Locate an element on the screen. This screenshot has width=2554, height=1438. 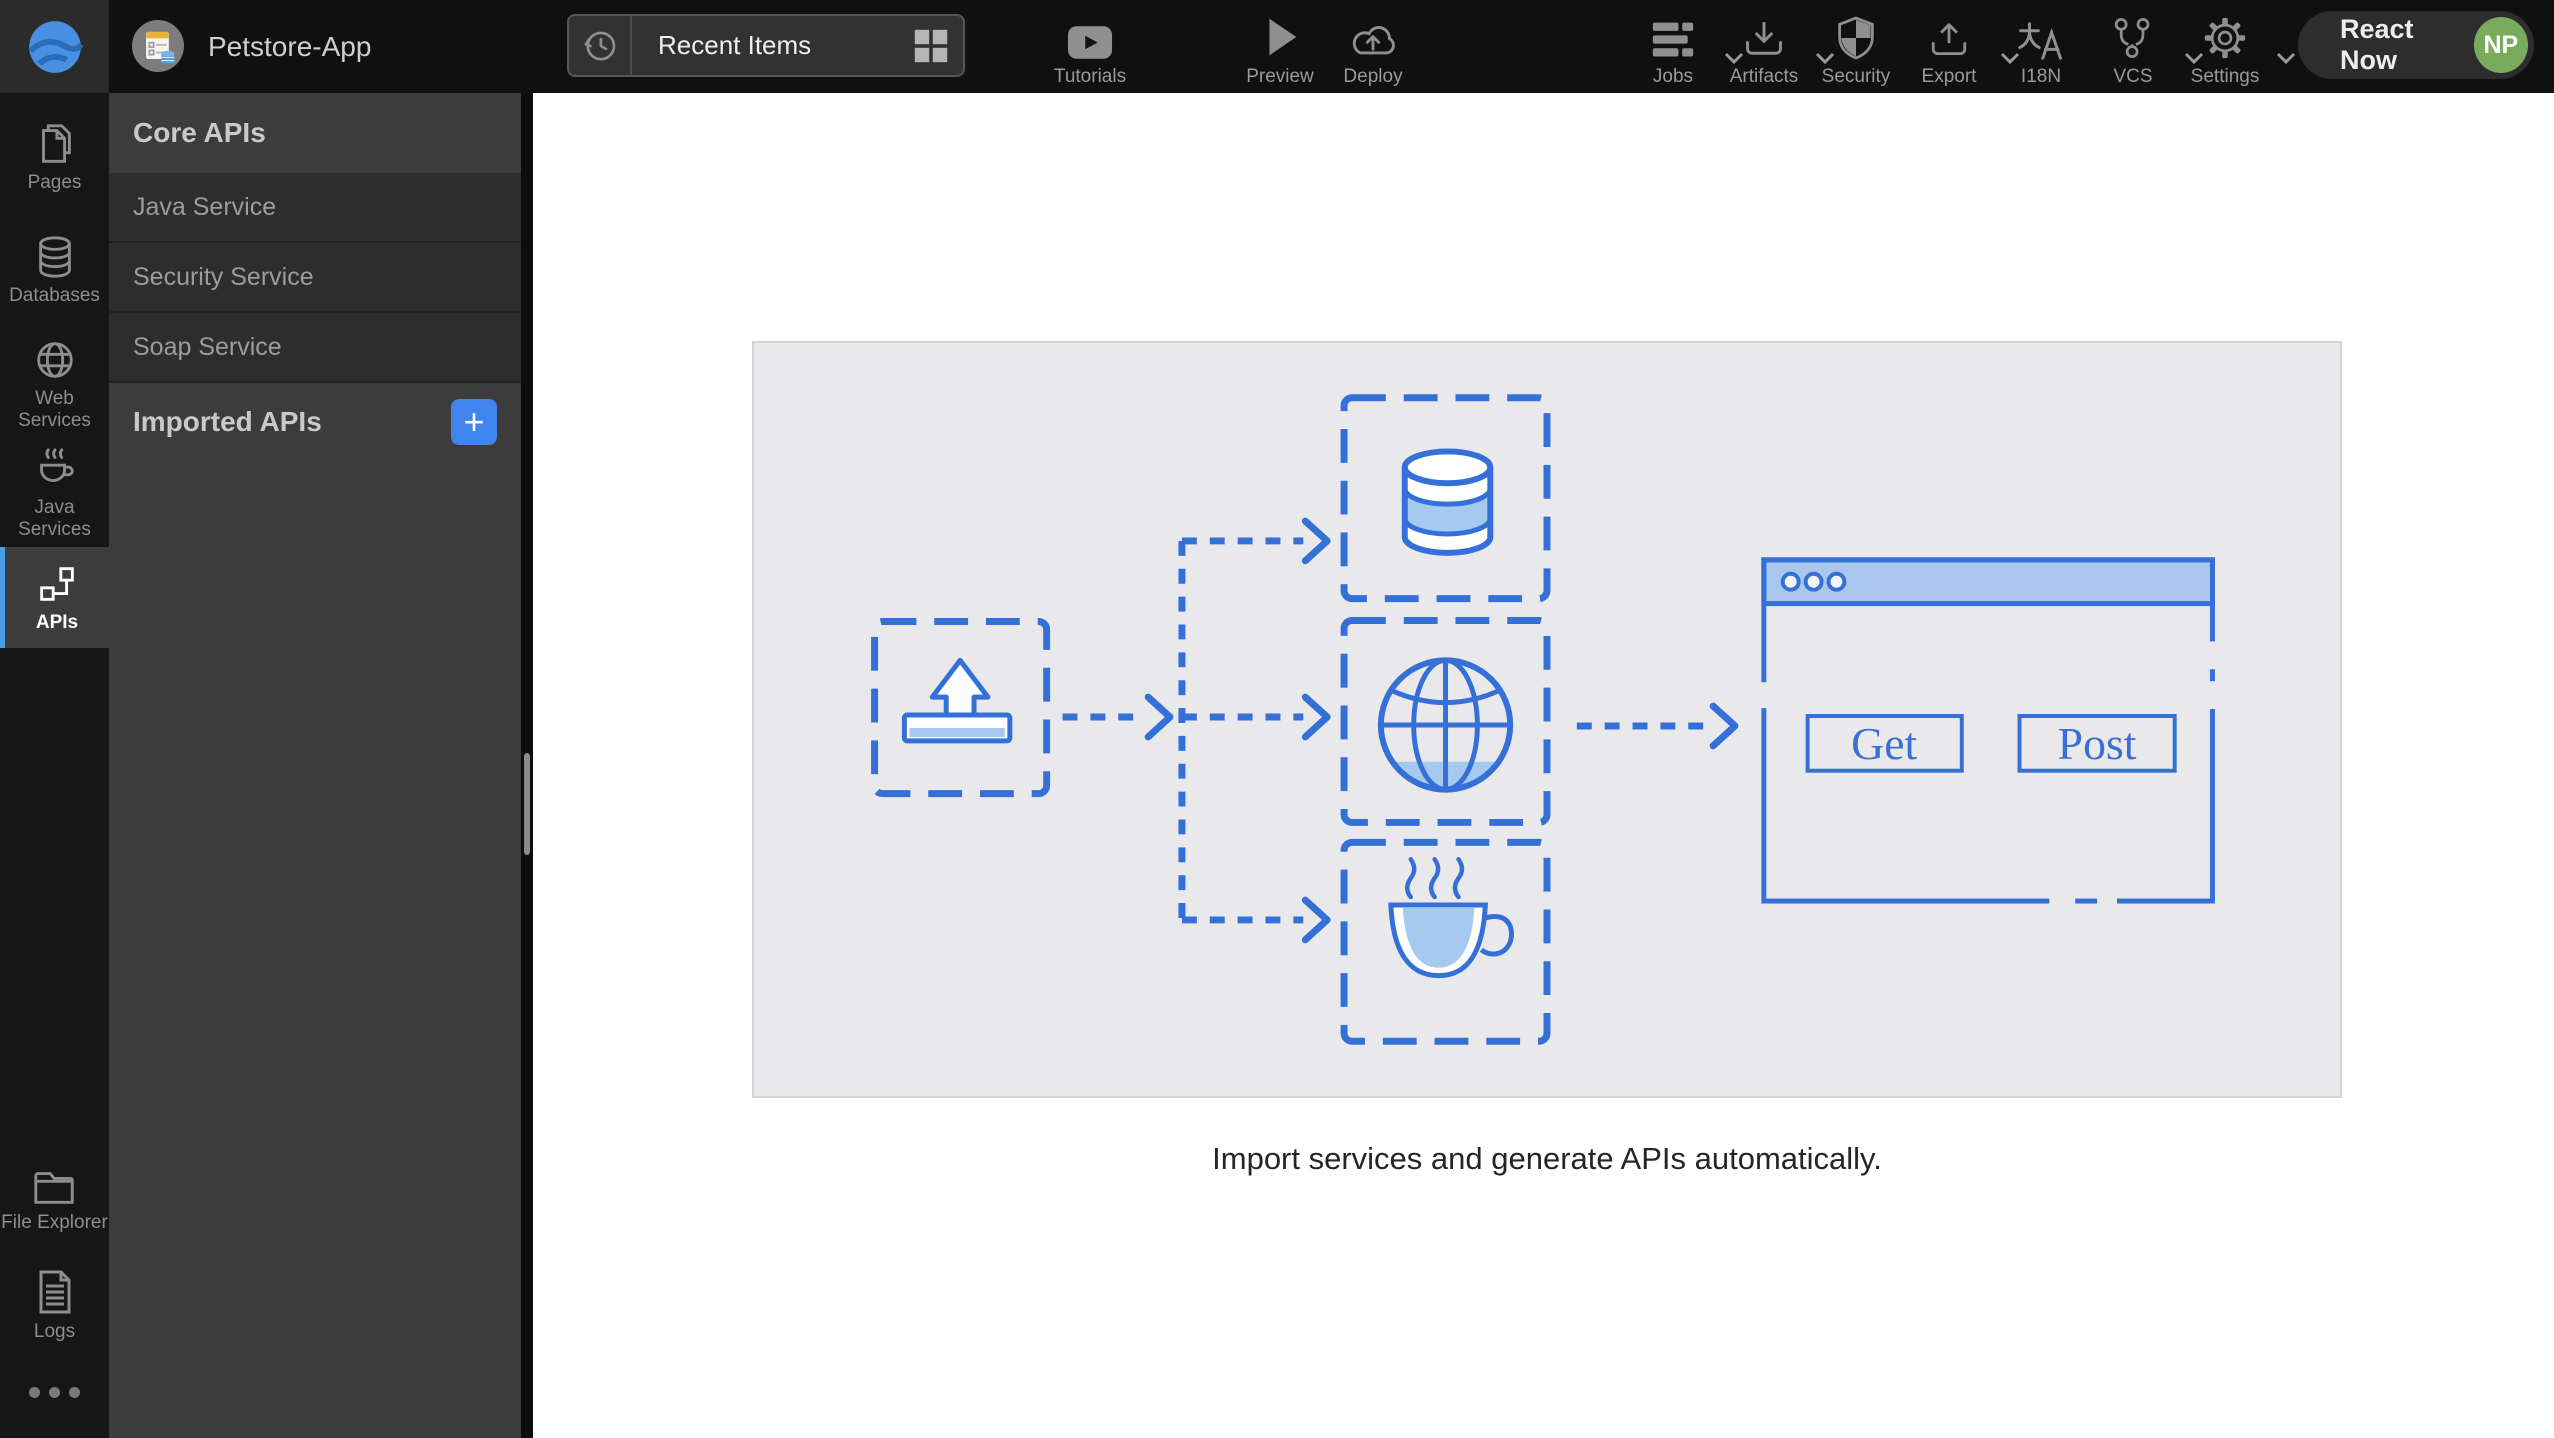
react-now-button: React Now NP is located at coordinates (2416, 45).